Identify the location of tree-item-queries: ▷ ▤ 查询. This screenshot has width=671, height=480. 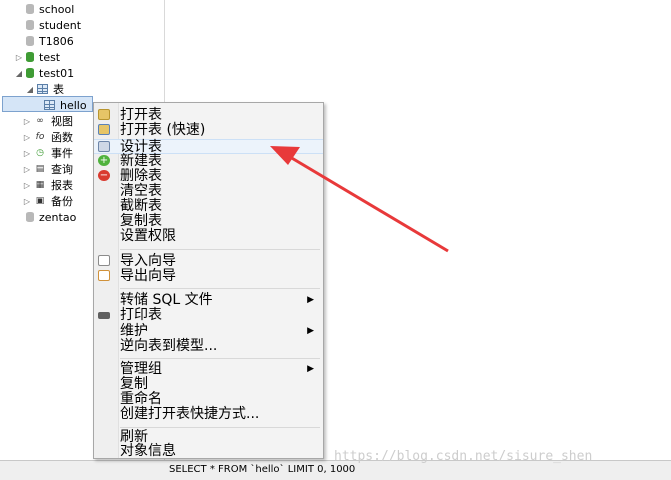
(48, 169).